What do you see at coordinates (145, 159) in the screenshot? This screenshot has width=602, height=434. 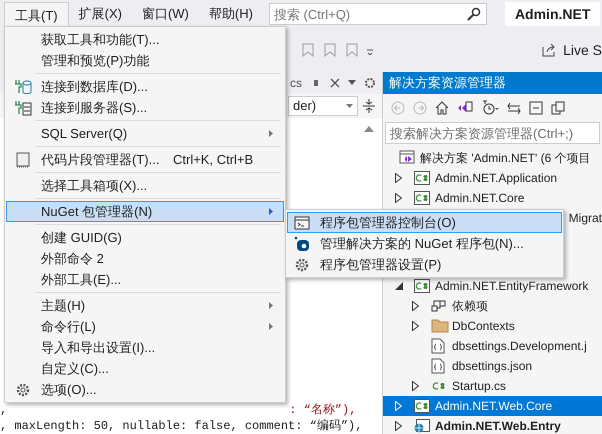 I see `menu-item: 代码片段管理器(T)... Ctrl+K, Ctrl+B` at bounding box center [145, 159].